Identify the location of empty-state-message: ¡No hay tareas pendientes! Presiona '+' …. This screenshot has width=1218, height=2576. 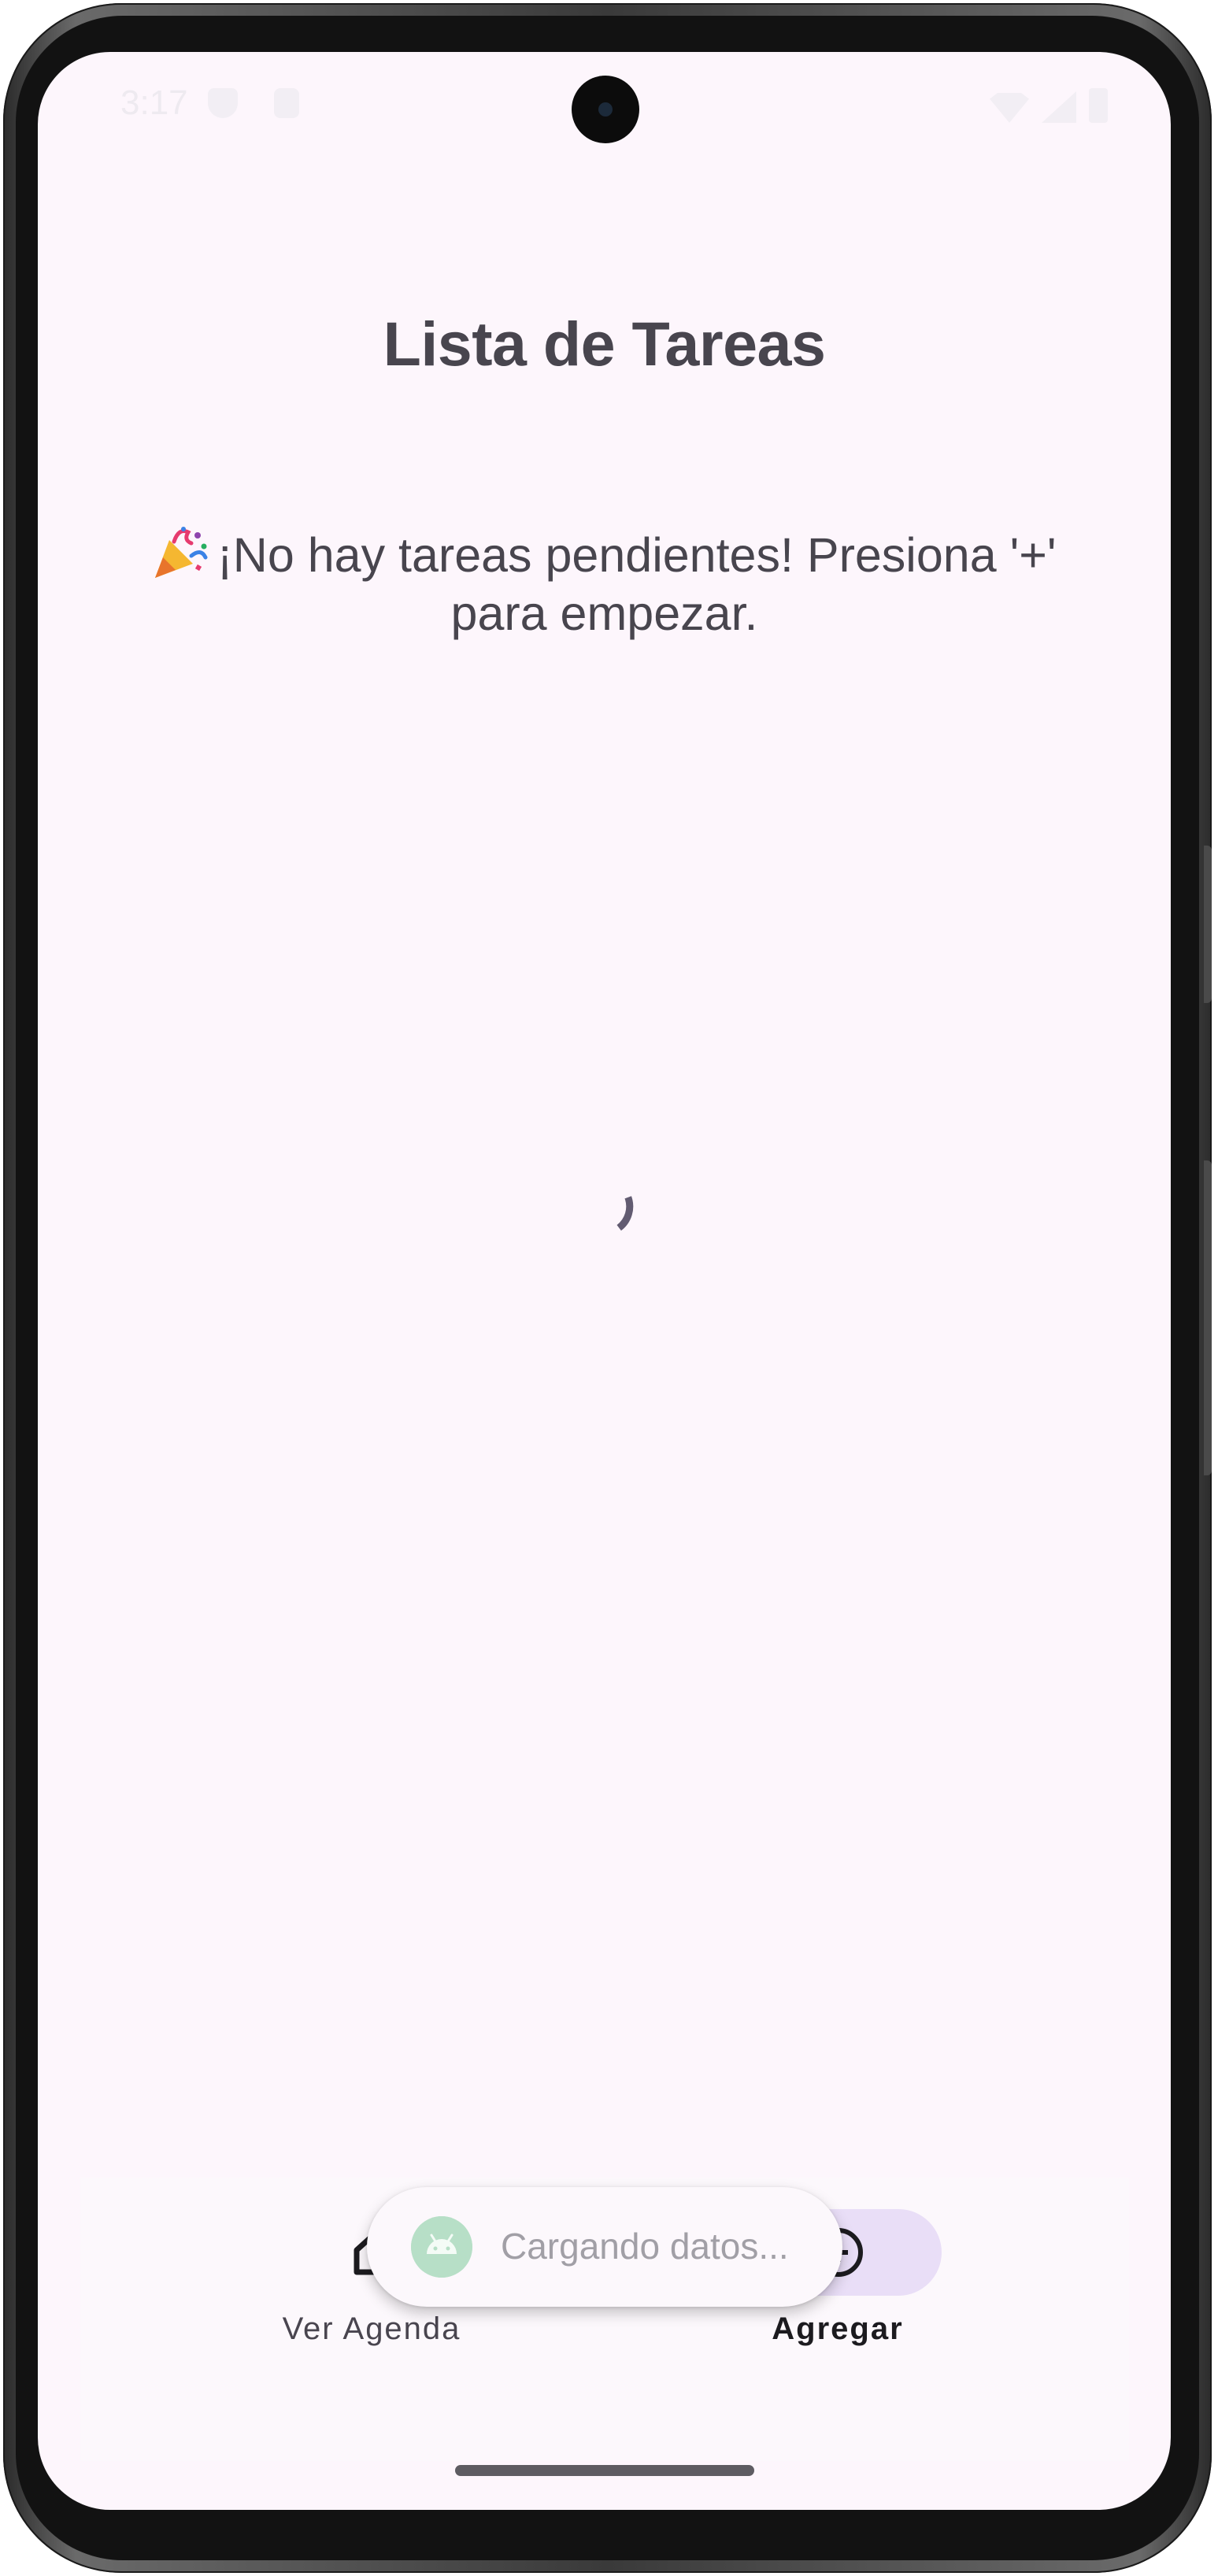
(604, 583).